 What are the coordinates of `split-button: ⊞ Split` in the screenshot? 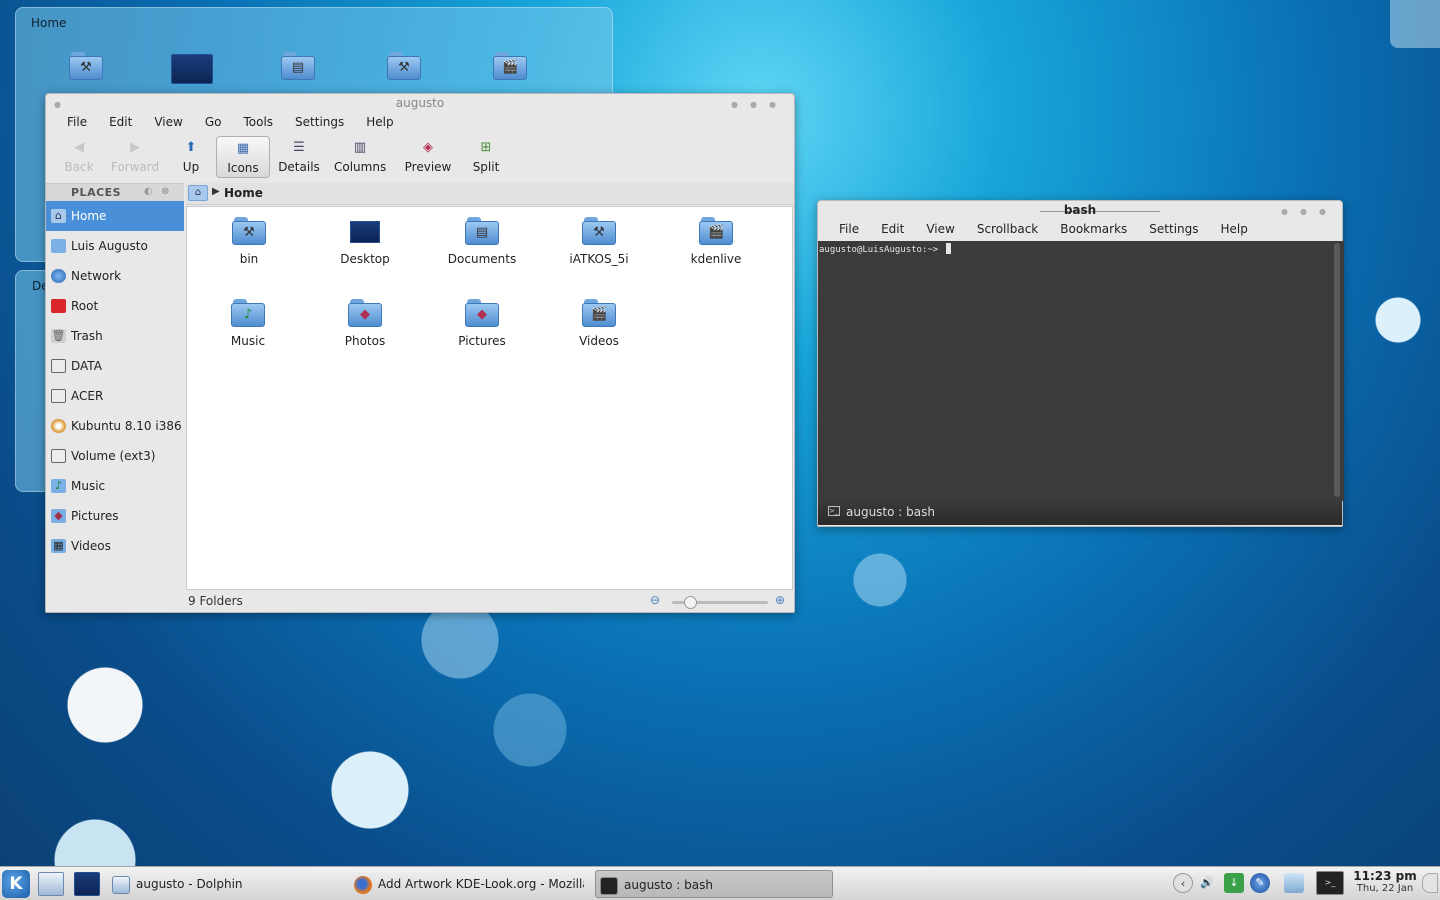 It's located at (486, 157).